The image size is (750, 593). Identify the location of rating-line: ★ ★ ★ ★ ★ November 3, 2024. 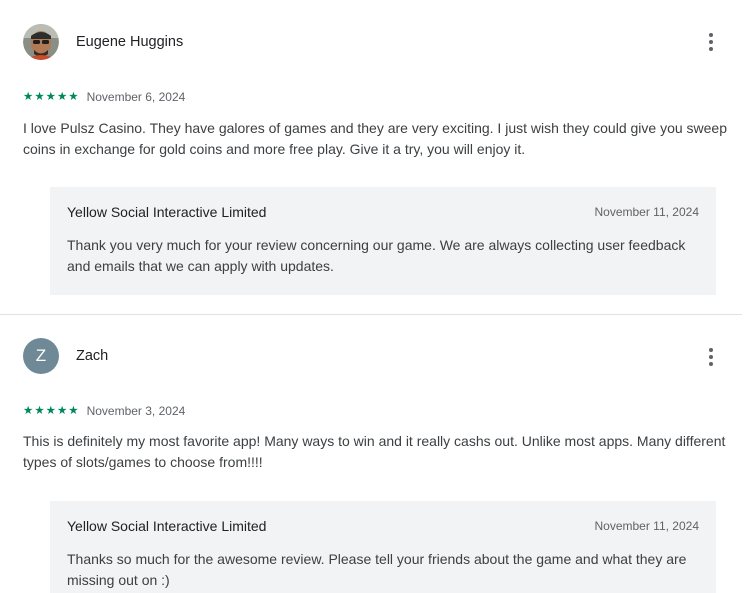
(104, 411).